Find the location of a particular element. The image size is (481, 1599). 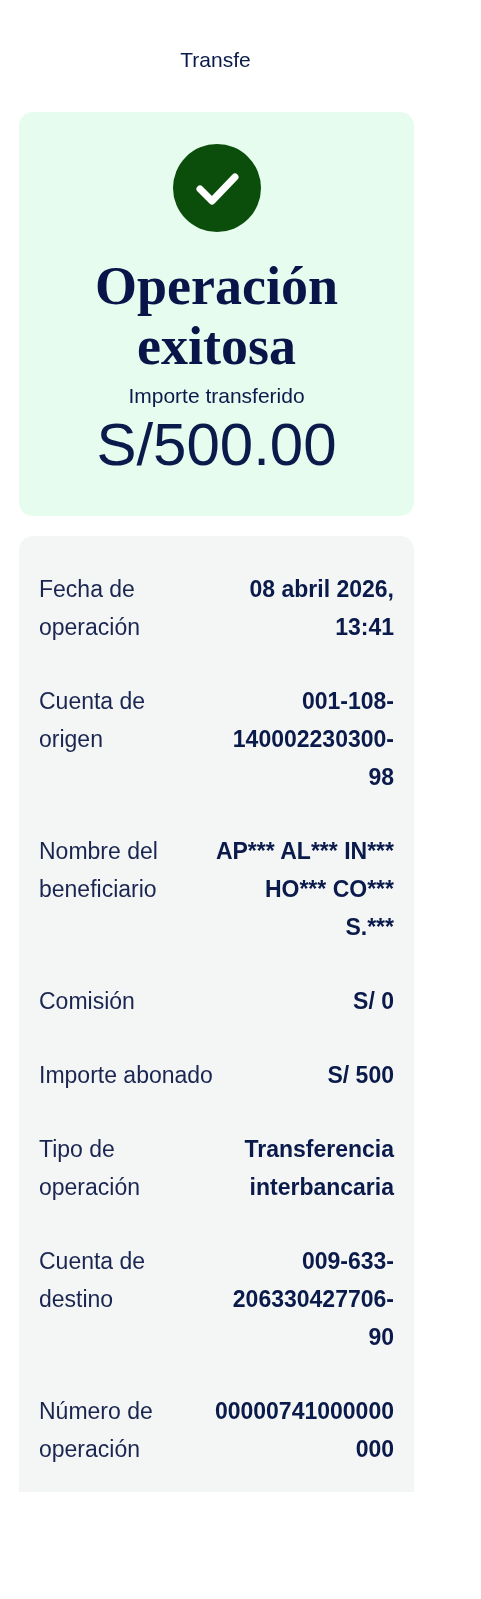

detail-label: Cuenta de origen is located at coordinates (93, 720).